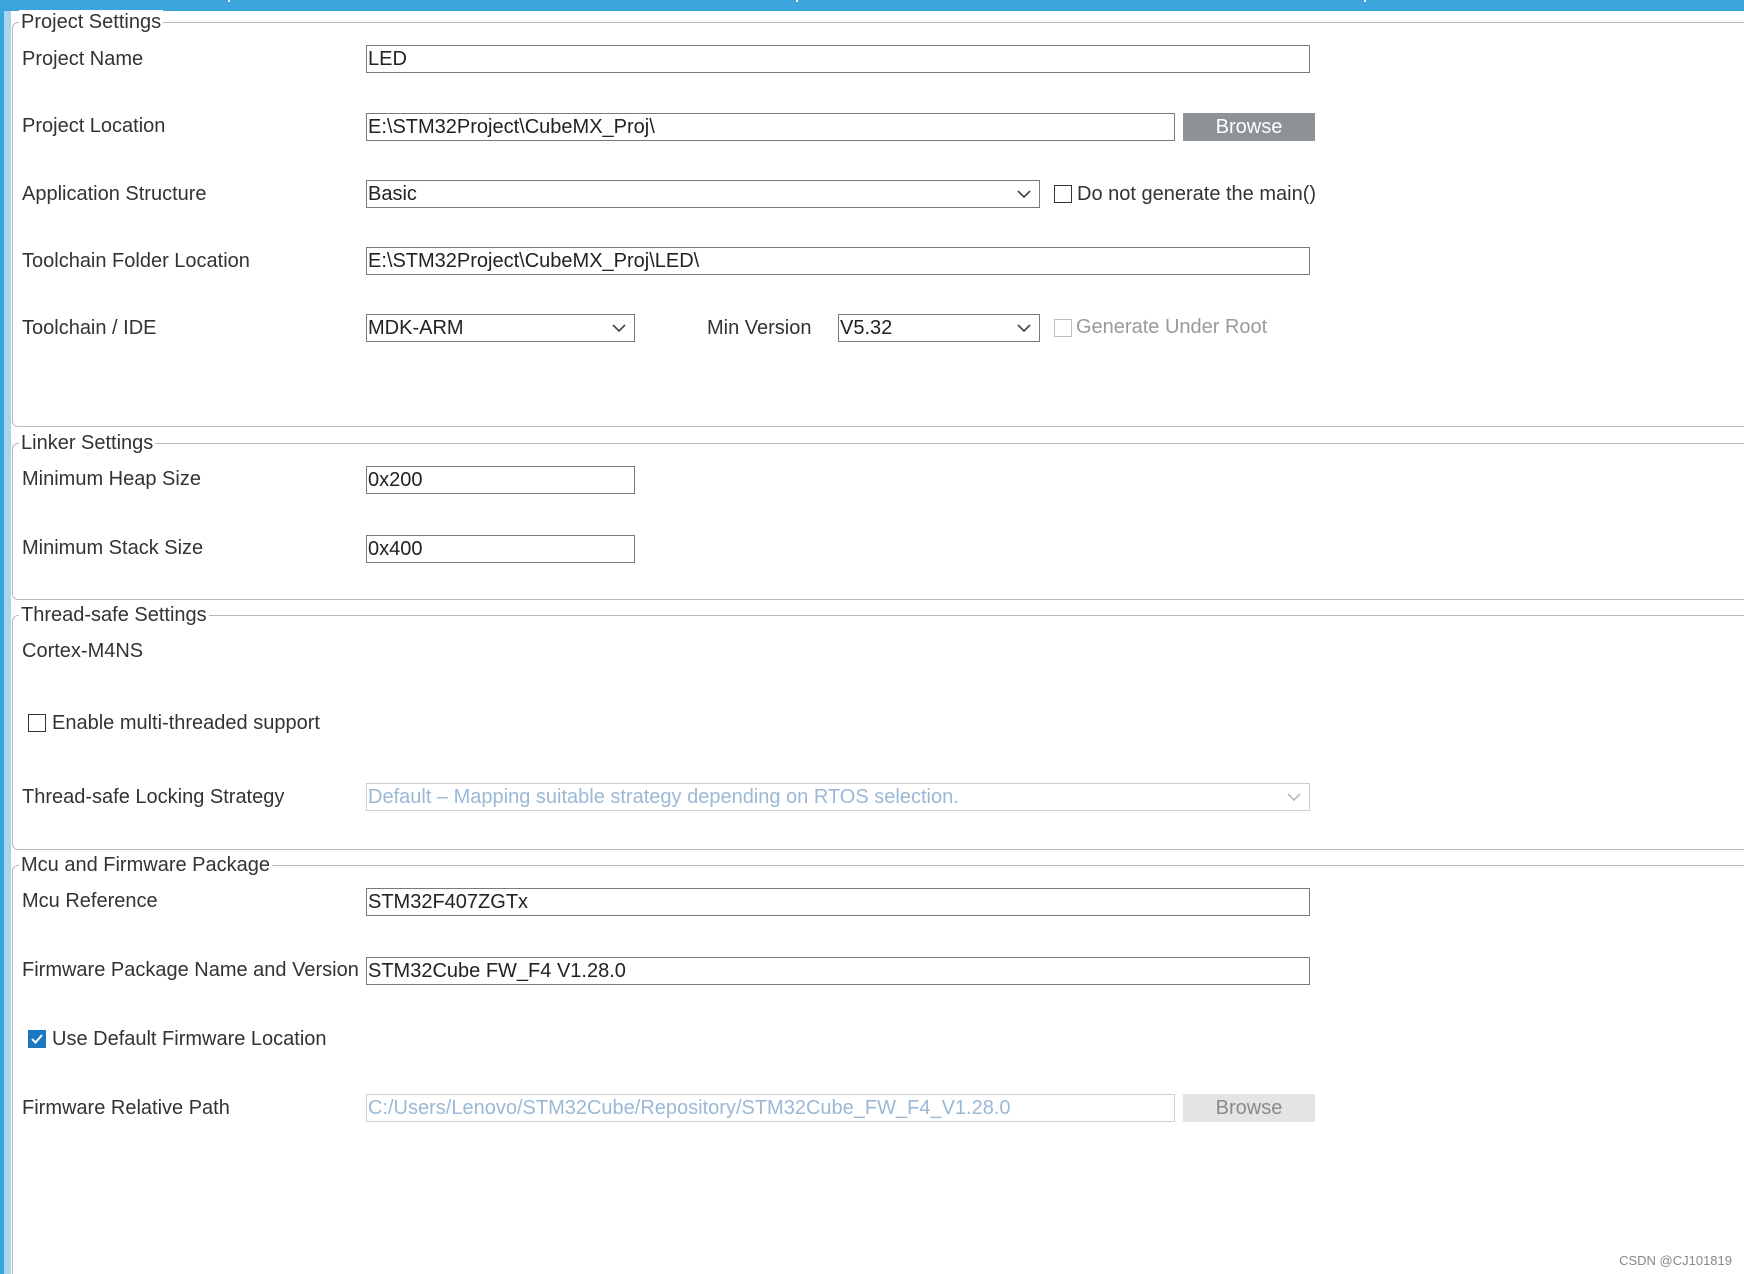 The height and width of the screenshot is (1274, 1744). I want to click on mcu-reference-label: Mcu Reference, so click(90, 901).